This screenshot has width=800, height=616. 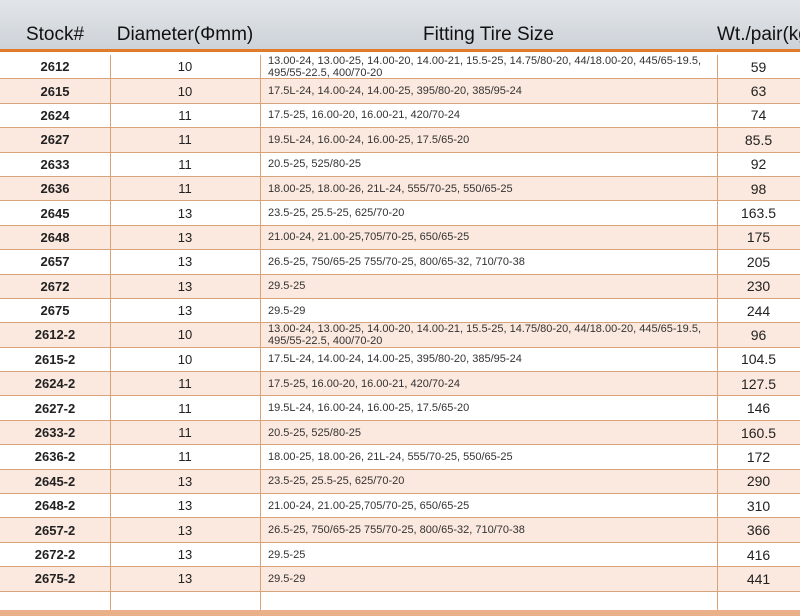 I want to click on table-row: 2633 11 20.5-25, 525/80-25 92, so click(x=400, y=164).